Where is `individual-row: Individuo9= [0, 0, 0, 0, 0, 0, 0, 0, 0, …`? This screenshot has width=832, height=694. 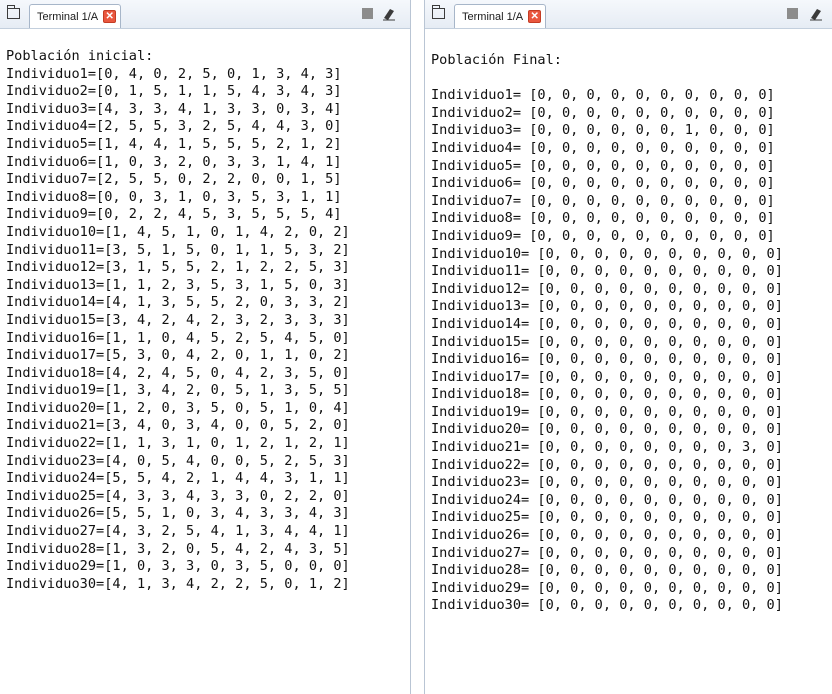 individual-row: Individuo9= [0, 0, 0, 0, 0, 0, 0, 0, 0, … is located at coordinates (603, 235).